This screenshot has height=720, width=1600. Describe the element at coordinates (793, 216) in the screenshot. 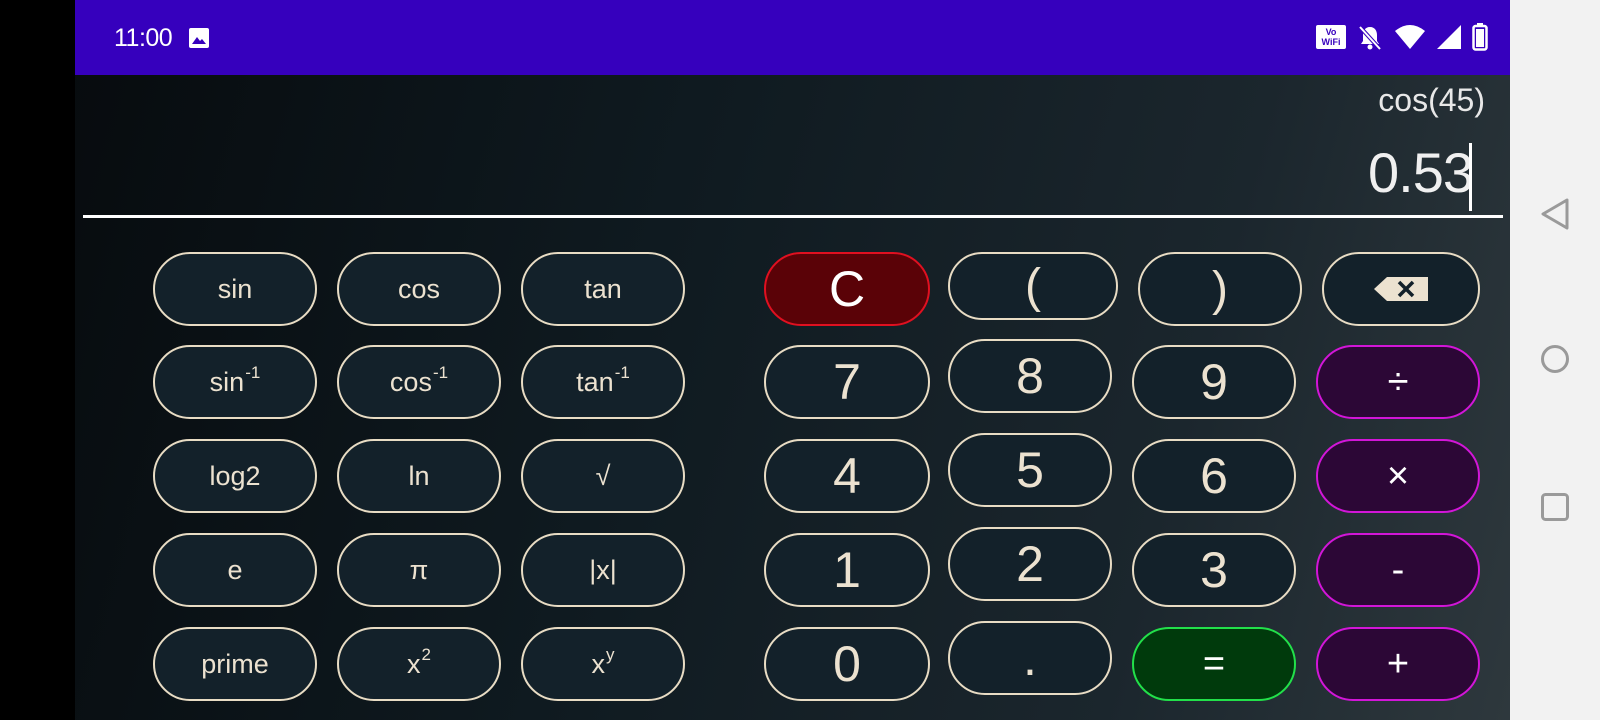

I see `display-divider` at that location.